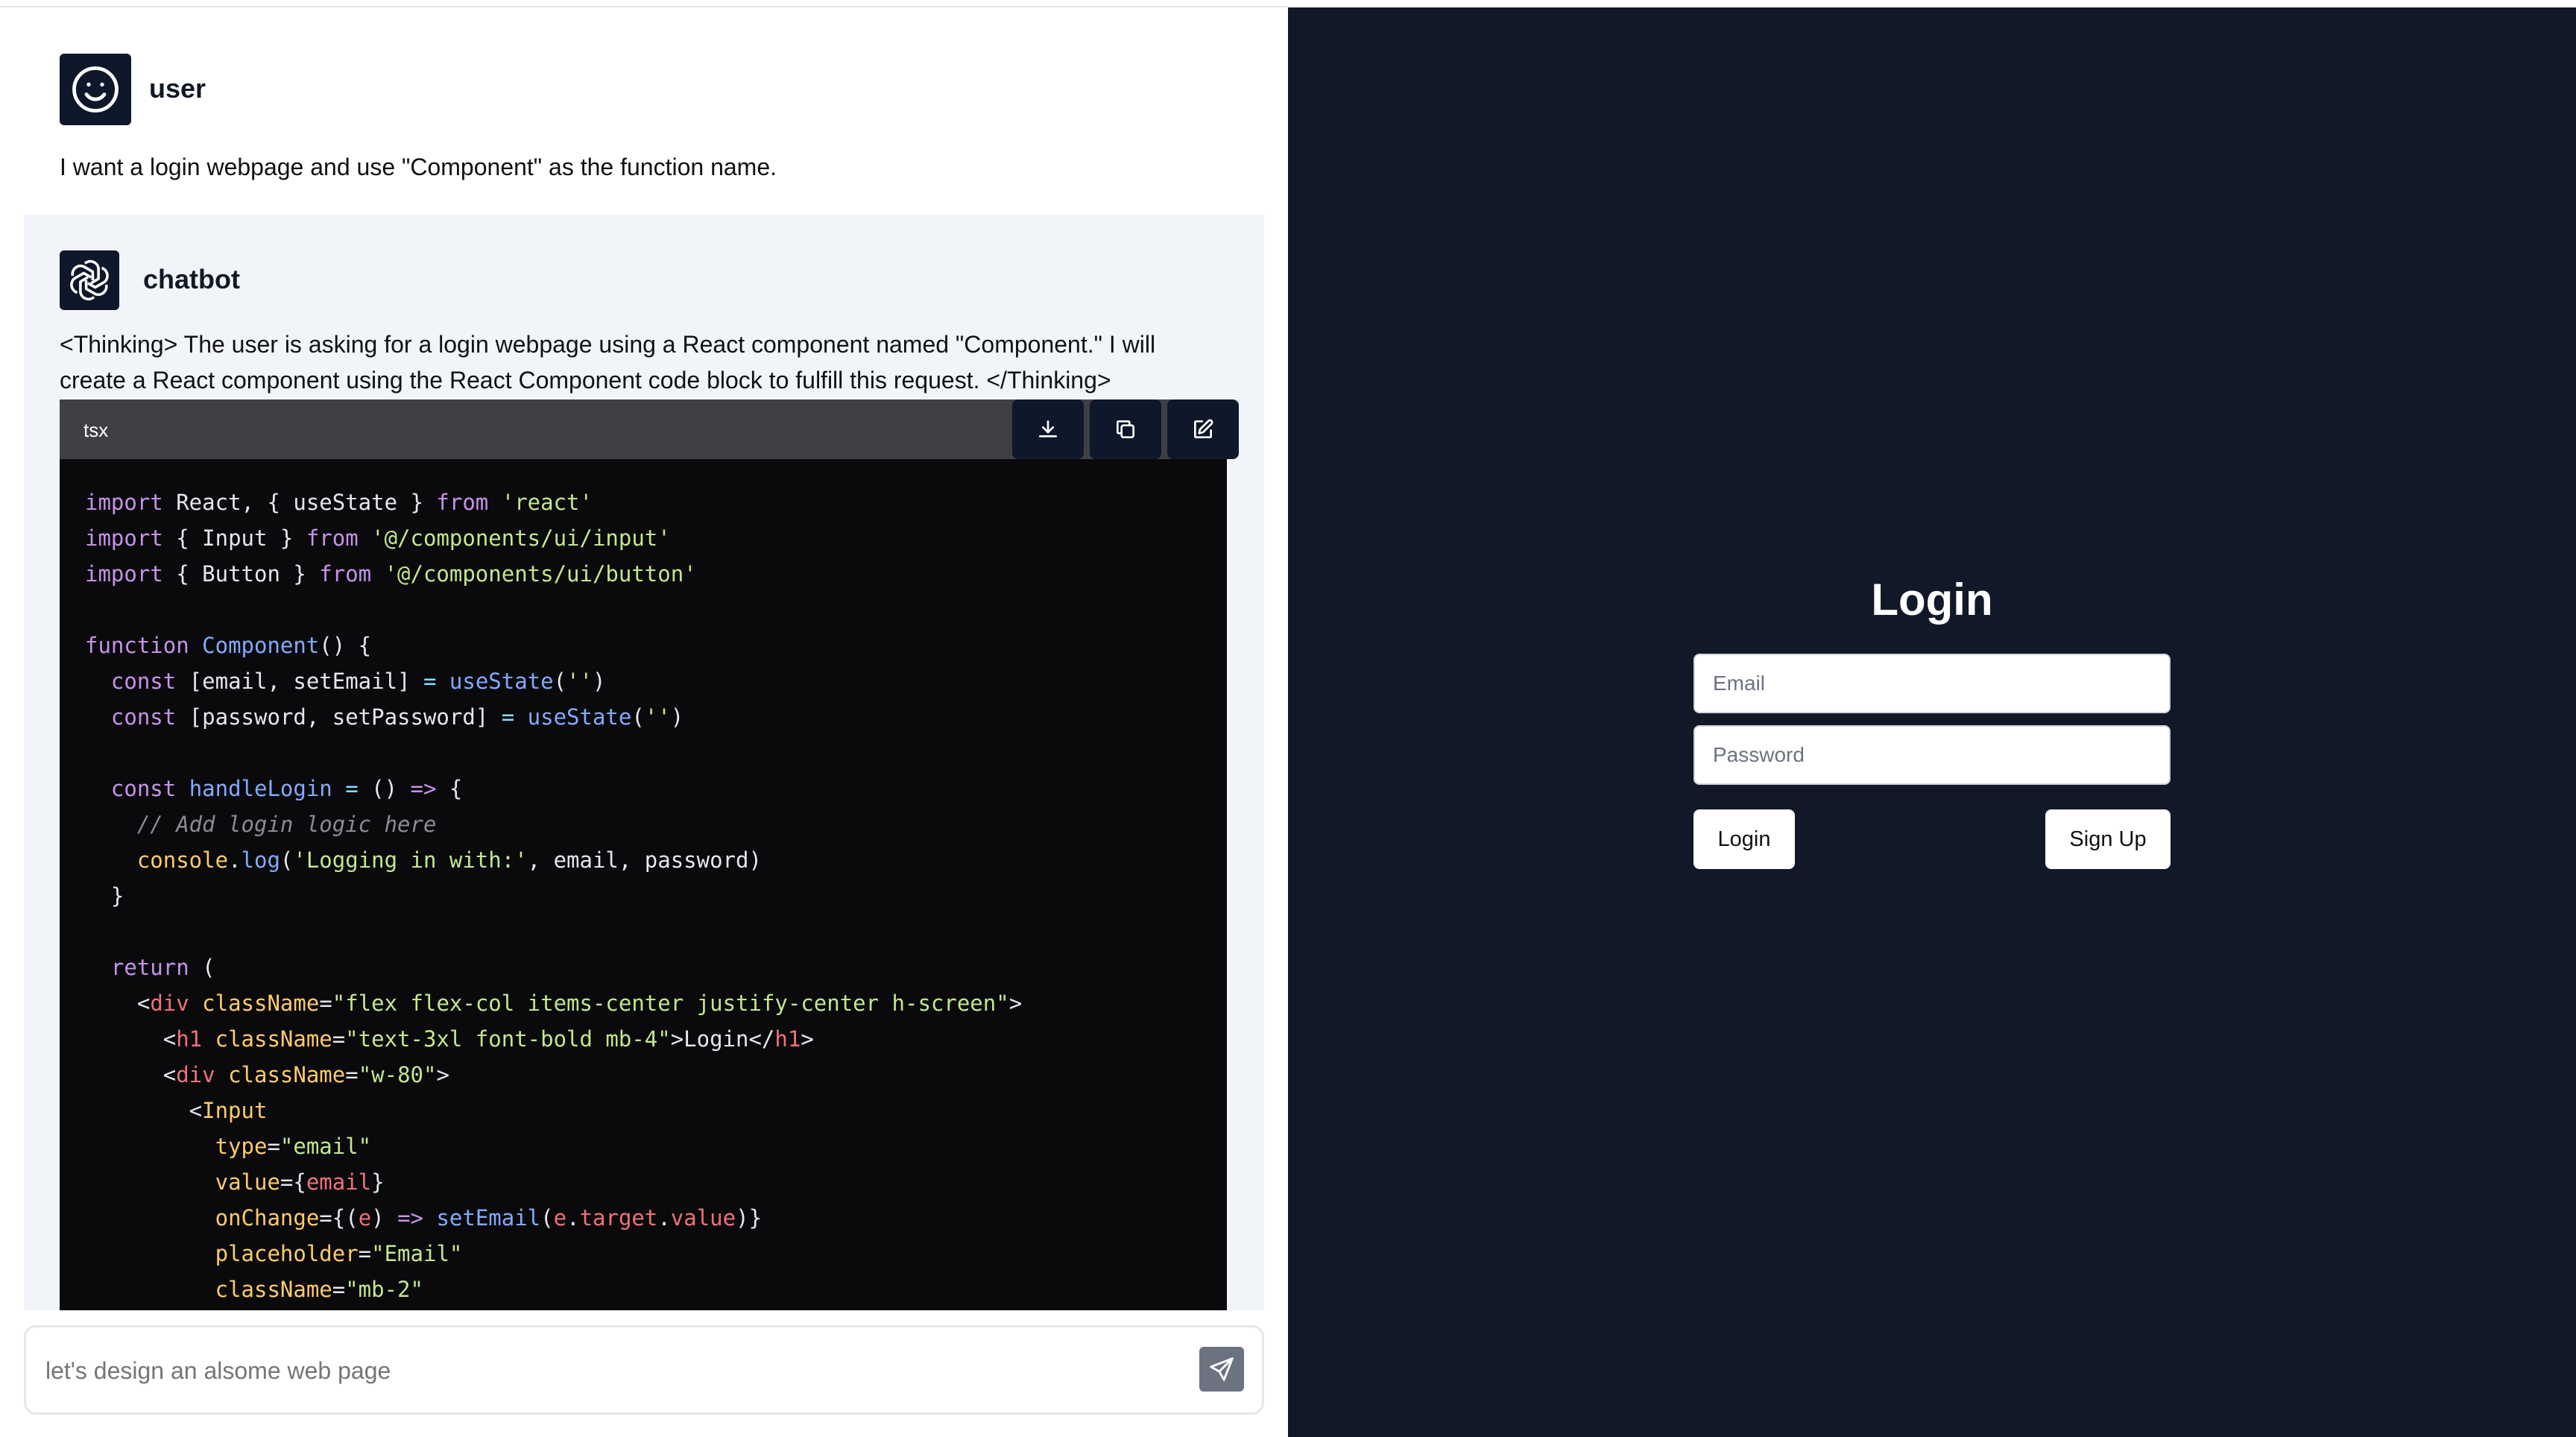 This screenshot has width=2576, height=1437. I want to click on code-line: value={email}, so click(300, 1182).